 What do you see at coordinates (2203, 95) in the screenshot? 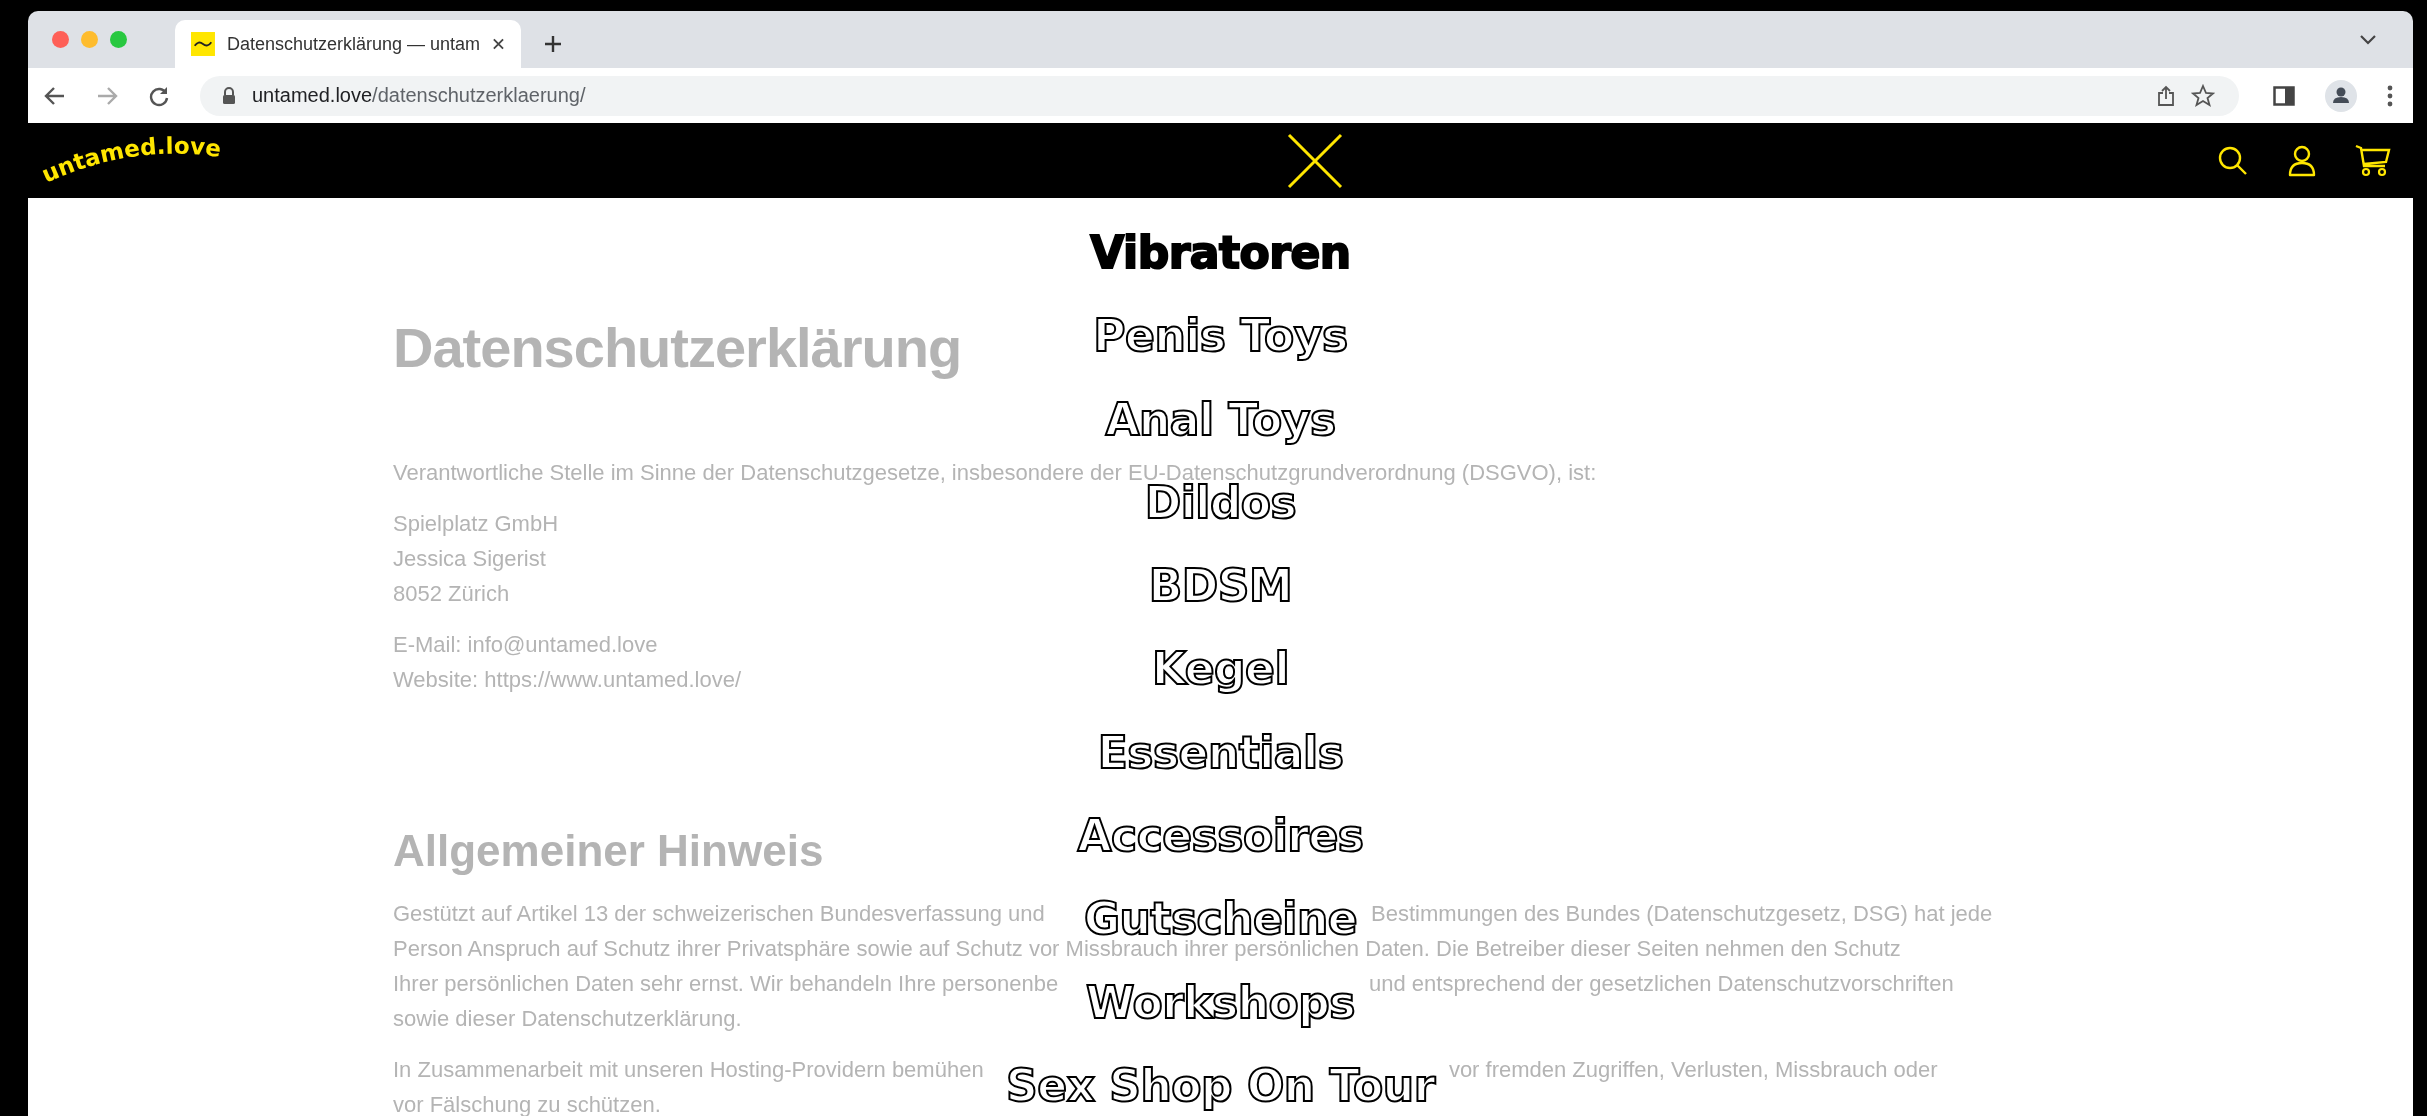
I see `star-icon` at bounding box center [2203, 95].